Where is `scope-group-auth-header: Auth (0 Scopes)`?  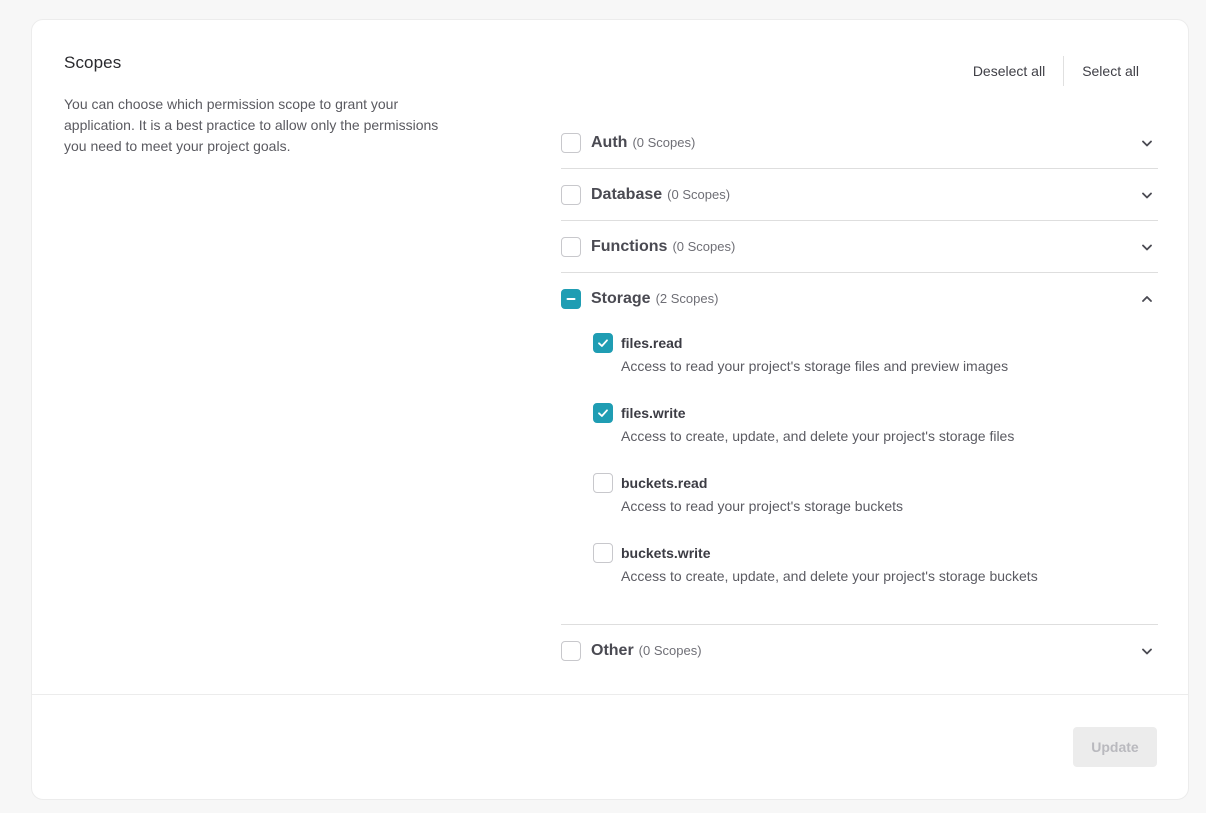 scope-group-auth-header: Auth (0 Scopes) is located at coordinates (859, 142).